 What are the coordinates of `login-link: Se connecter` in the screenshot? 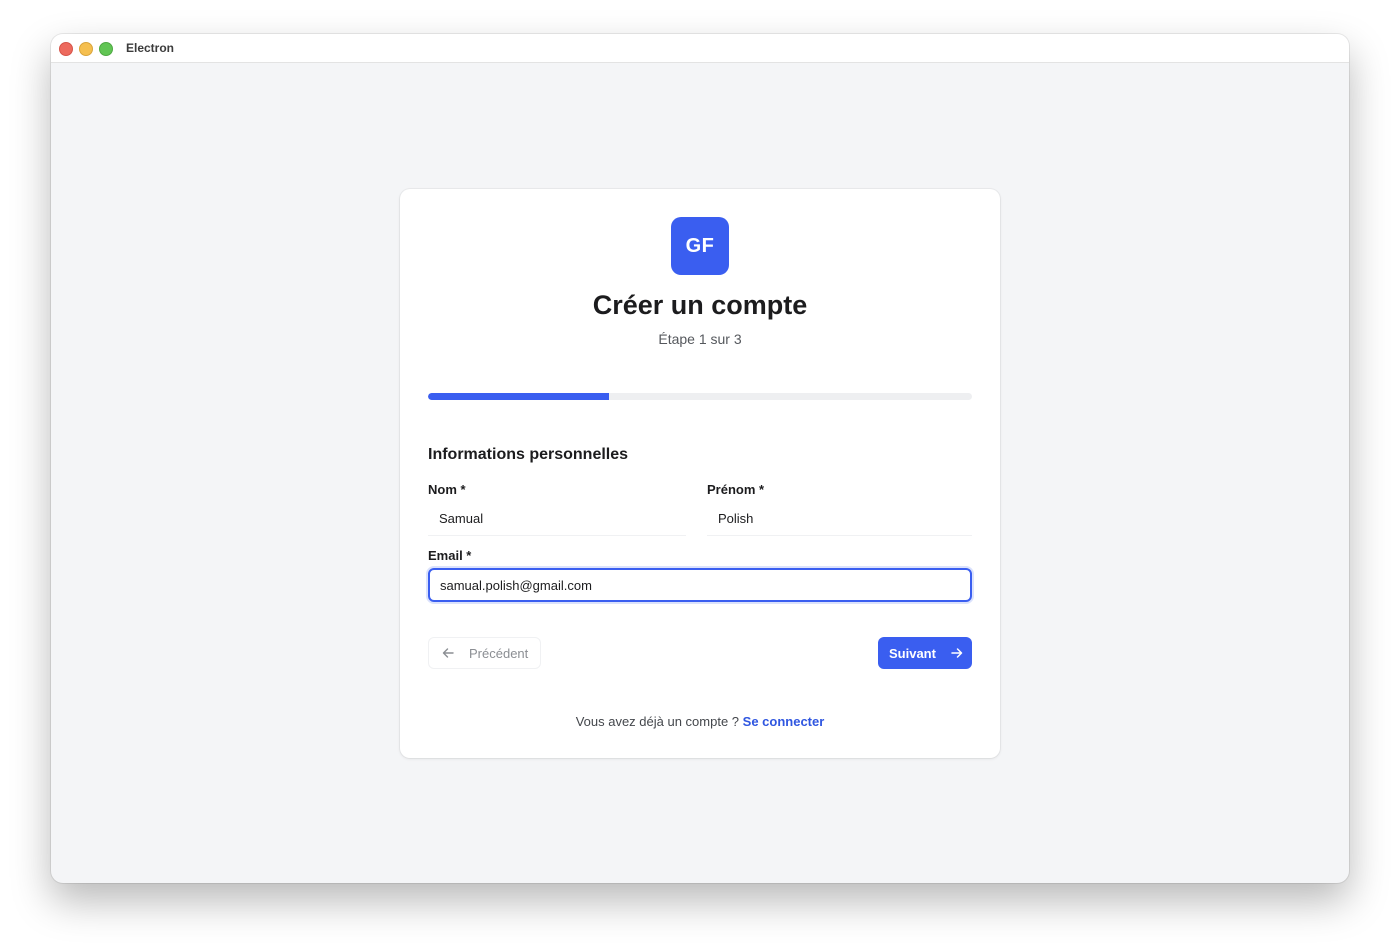 It's located at (784, 721).